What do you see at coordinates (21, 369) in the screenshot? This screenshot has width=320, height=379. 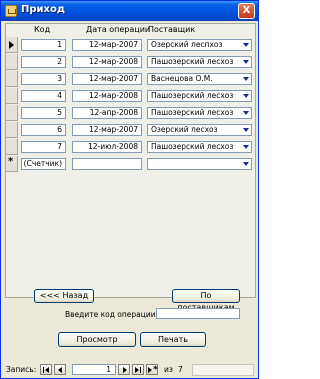 I see `record-label: Запись:` at bounding box center [21, 369].